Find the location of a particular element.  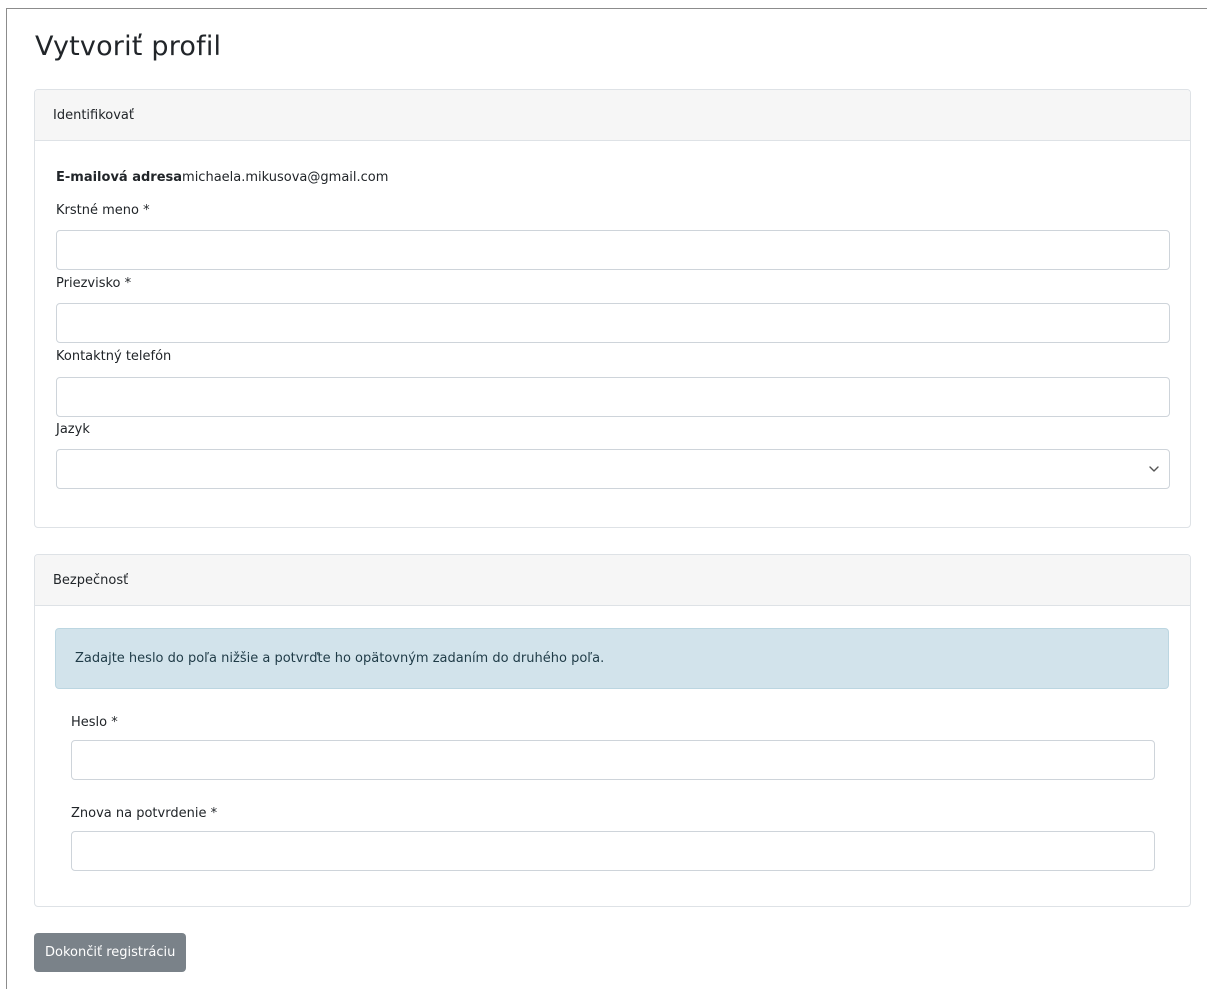

phone-label: Kontaktný telefón is located at coordinates (114, 356).